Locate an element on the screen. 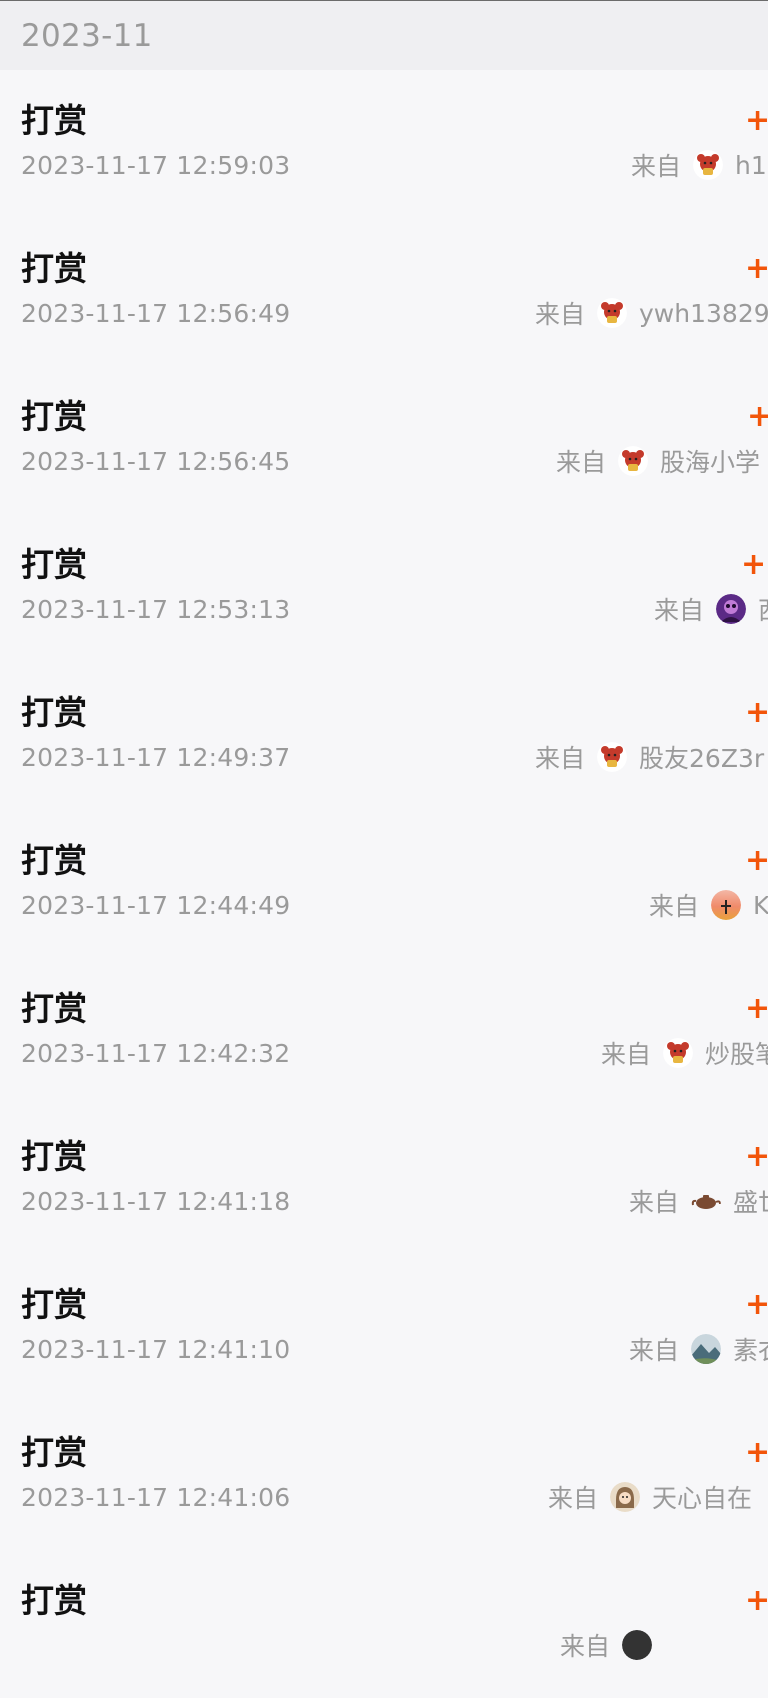 Image resolution: width=768 pixels, height=1698 pixels. reward-row: 打赏 2023-11-17 12:53:13 +3 来自 西 is located at coordinates (384, 588).